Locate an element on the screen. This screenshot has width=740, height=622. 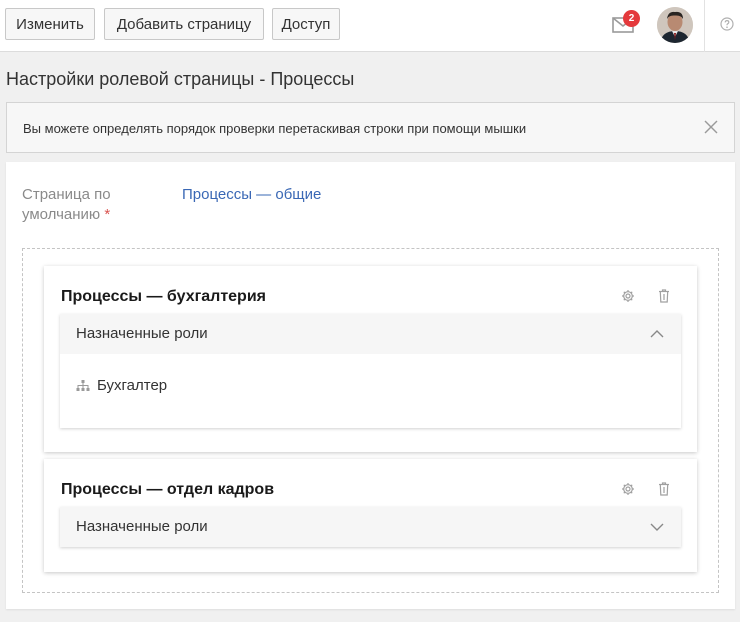
default-page-link: Процессы — общие is located at coordinates (251, 195).